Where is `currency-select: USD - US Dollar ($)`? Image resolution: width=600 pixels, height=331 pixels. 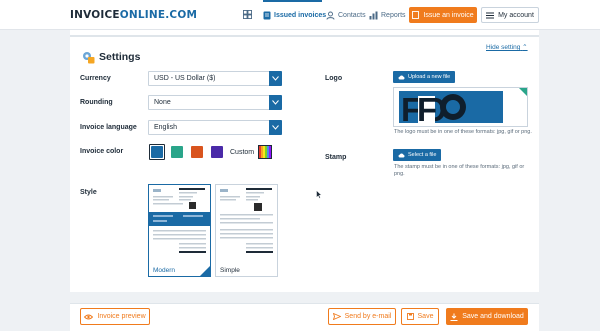 currency-select: USD - US Dollar ($) is located at coordinates (215, 78).